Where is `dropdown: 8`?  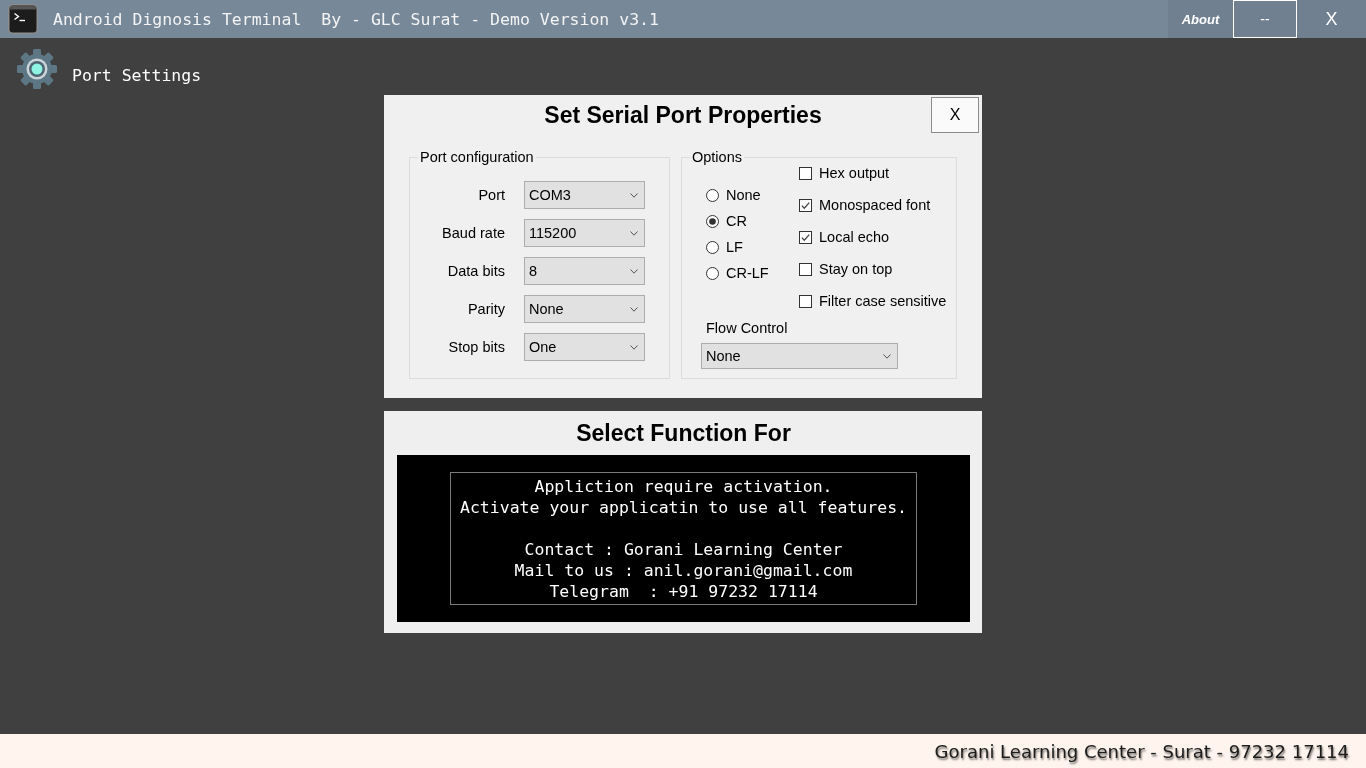 dropdown: 8 is located at coordinates (584, 271).